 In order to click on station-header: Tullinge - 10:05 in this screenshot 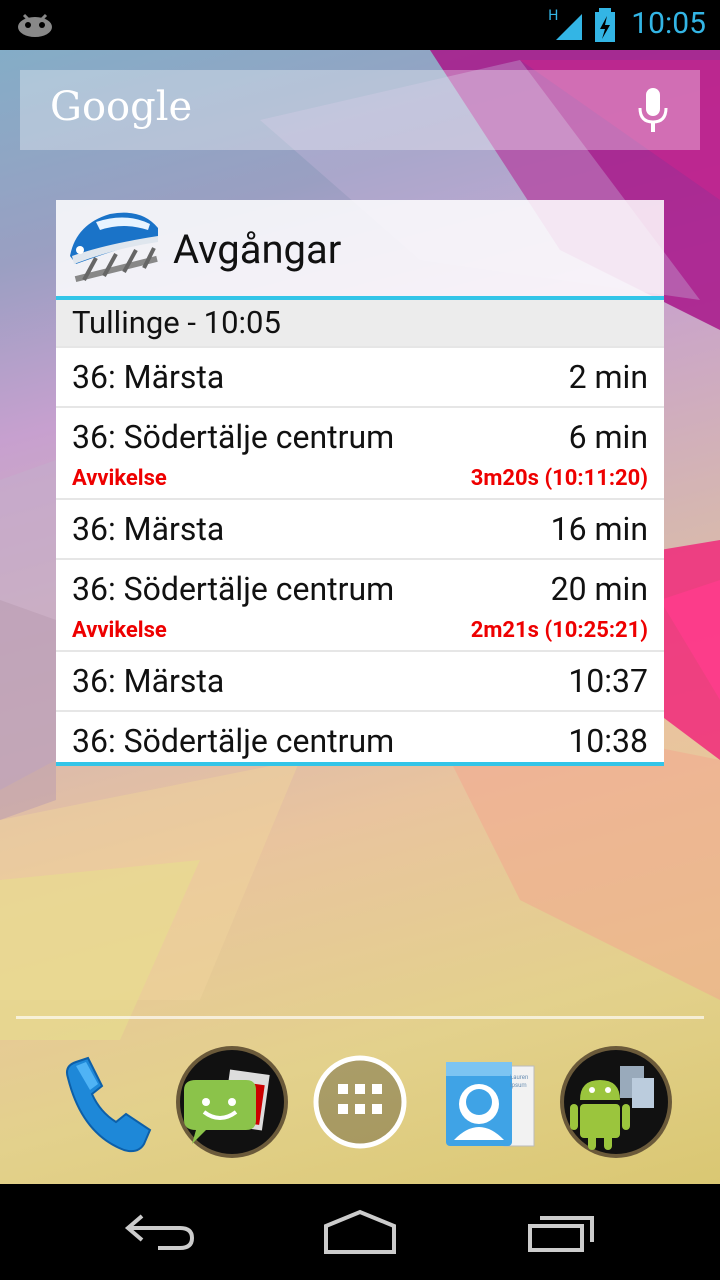, I will do `click(360, 323)`.